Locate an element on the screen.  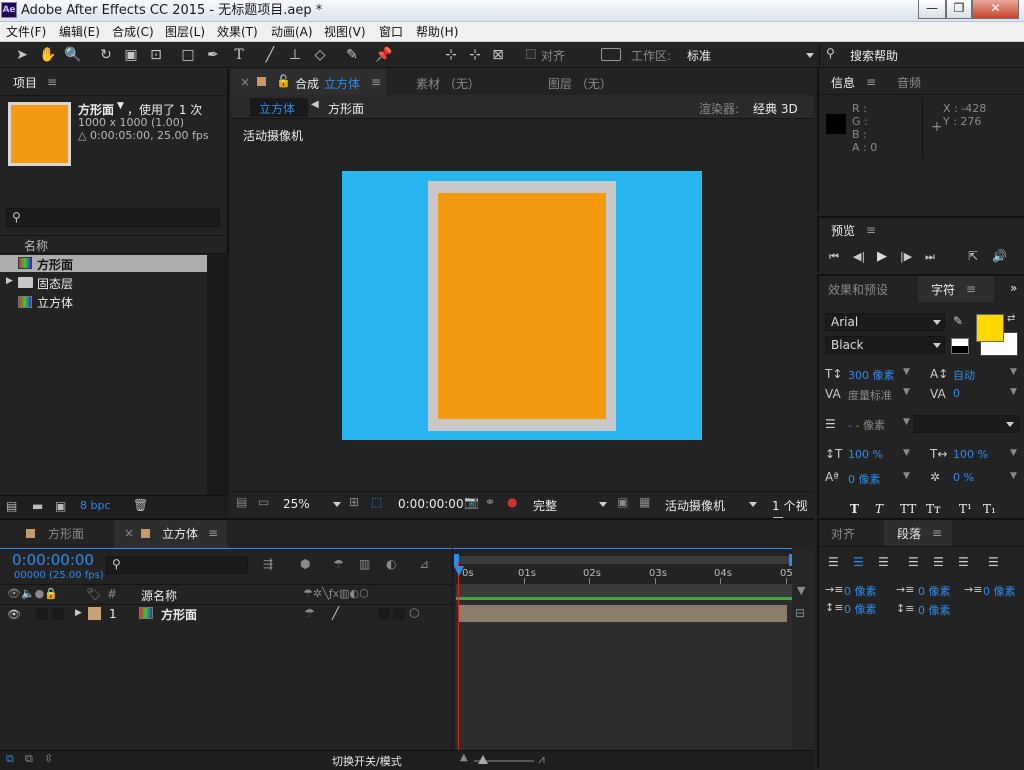
last-frame-icon: ⏭ is located at coordinates (930, 257).